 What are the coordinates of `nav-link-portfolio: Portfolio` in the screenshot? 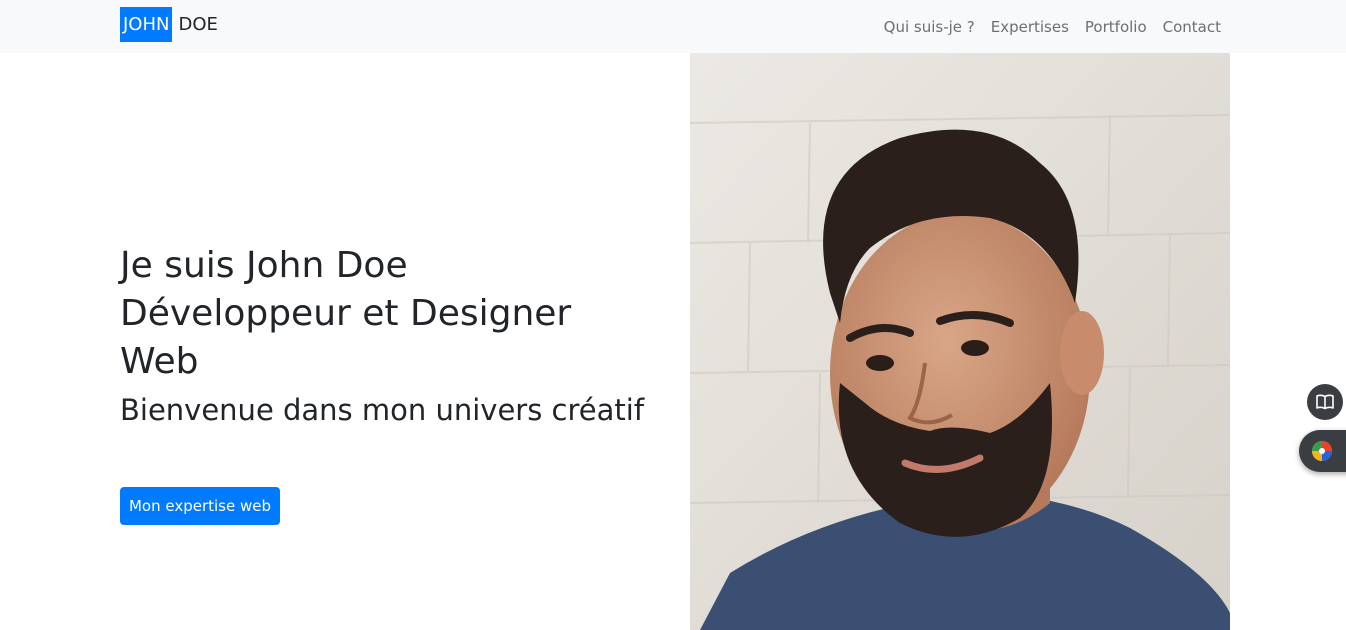 It's located at (1116, 27).